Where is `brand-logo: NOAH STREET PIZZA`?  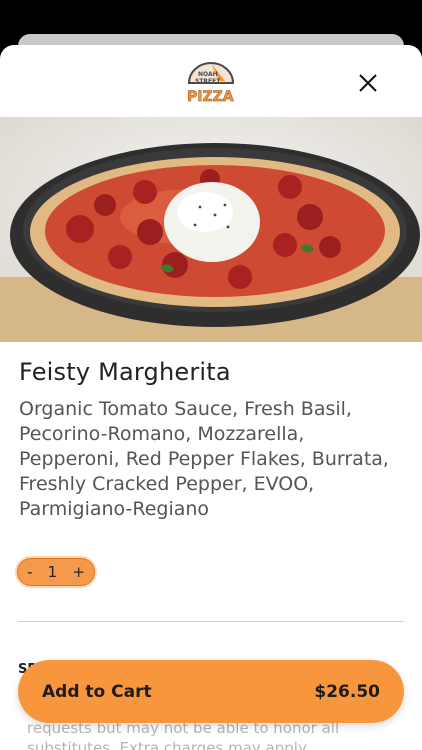 brand-logo: NOAH STREET PIZZA is located at coordinates (211, 82).